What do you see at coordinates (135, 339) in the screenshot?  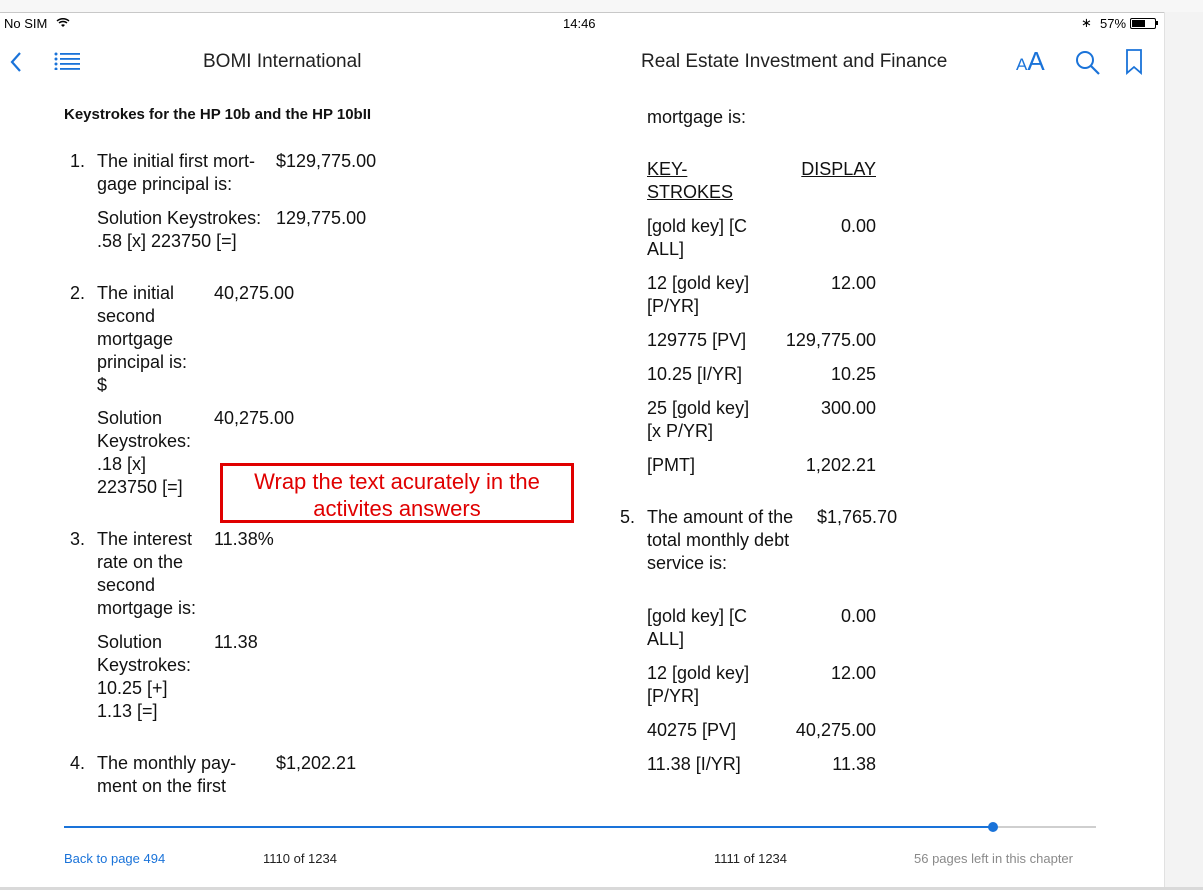 I see `question-line: mortgage` at bounding box center [135, 339].